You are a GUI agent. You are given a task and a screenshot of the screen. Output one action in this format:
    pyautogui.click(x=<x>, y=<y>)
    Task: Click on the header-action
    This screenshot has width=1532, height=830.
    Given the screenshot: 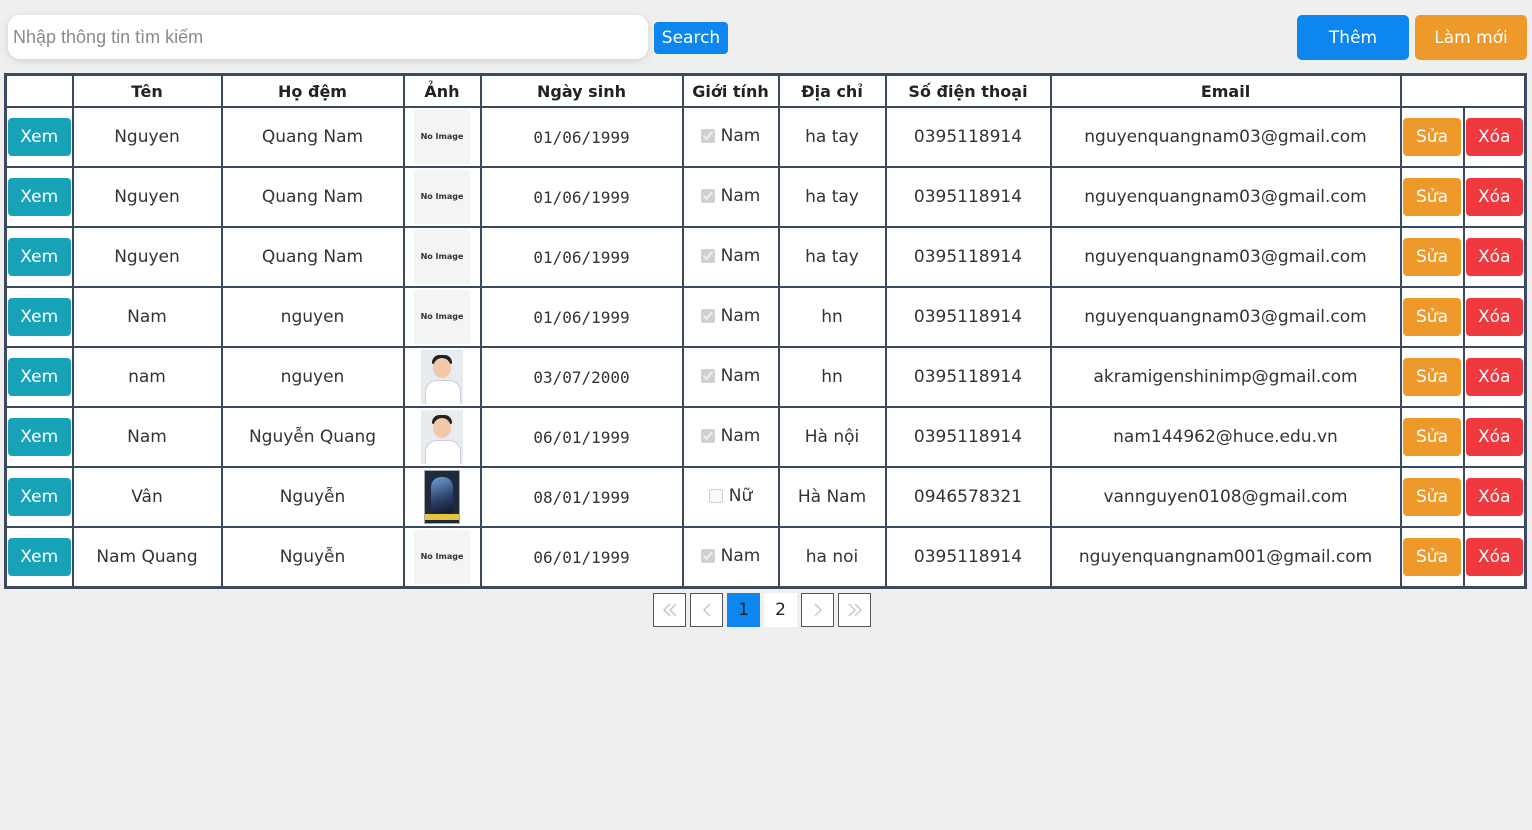 What is the action you would take?
    pyautogui.click(x=39, y=90)
    